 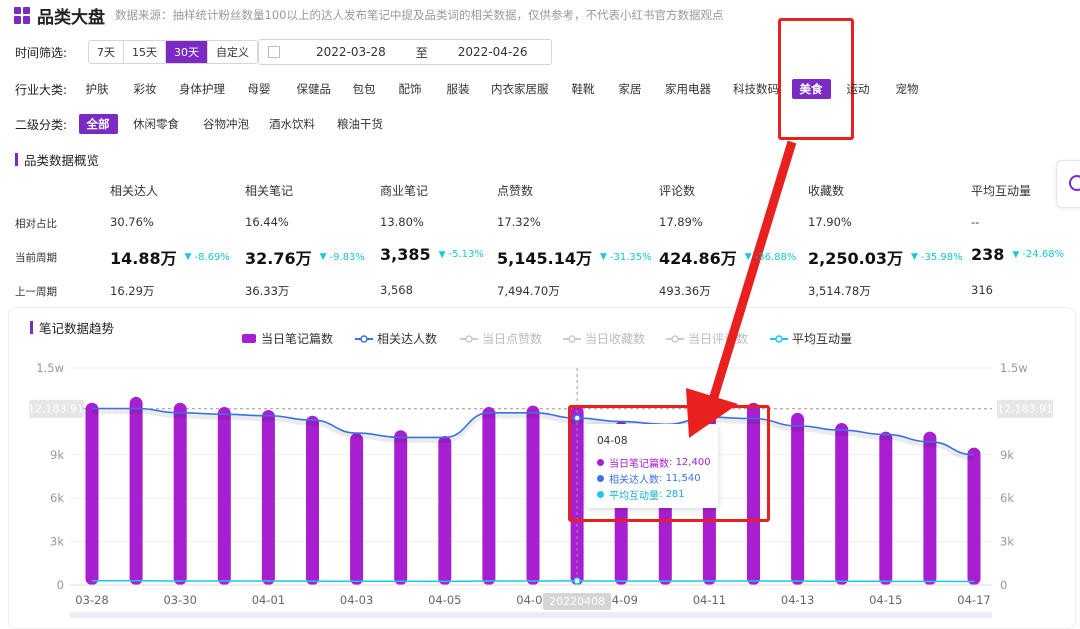 What do you see at coordinates (364, 89) in the screenshot?
I see `industry-item: 包包` at bounding box center [364, 89].